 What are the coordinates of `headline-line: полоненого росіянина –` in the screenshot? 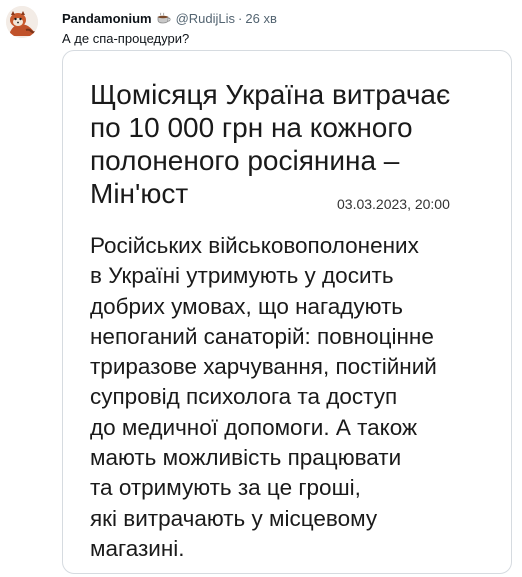 It's located at (245, 160).